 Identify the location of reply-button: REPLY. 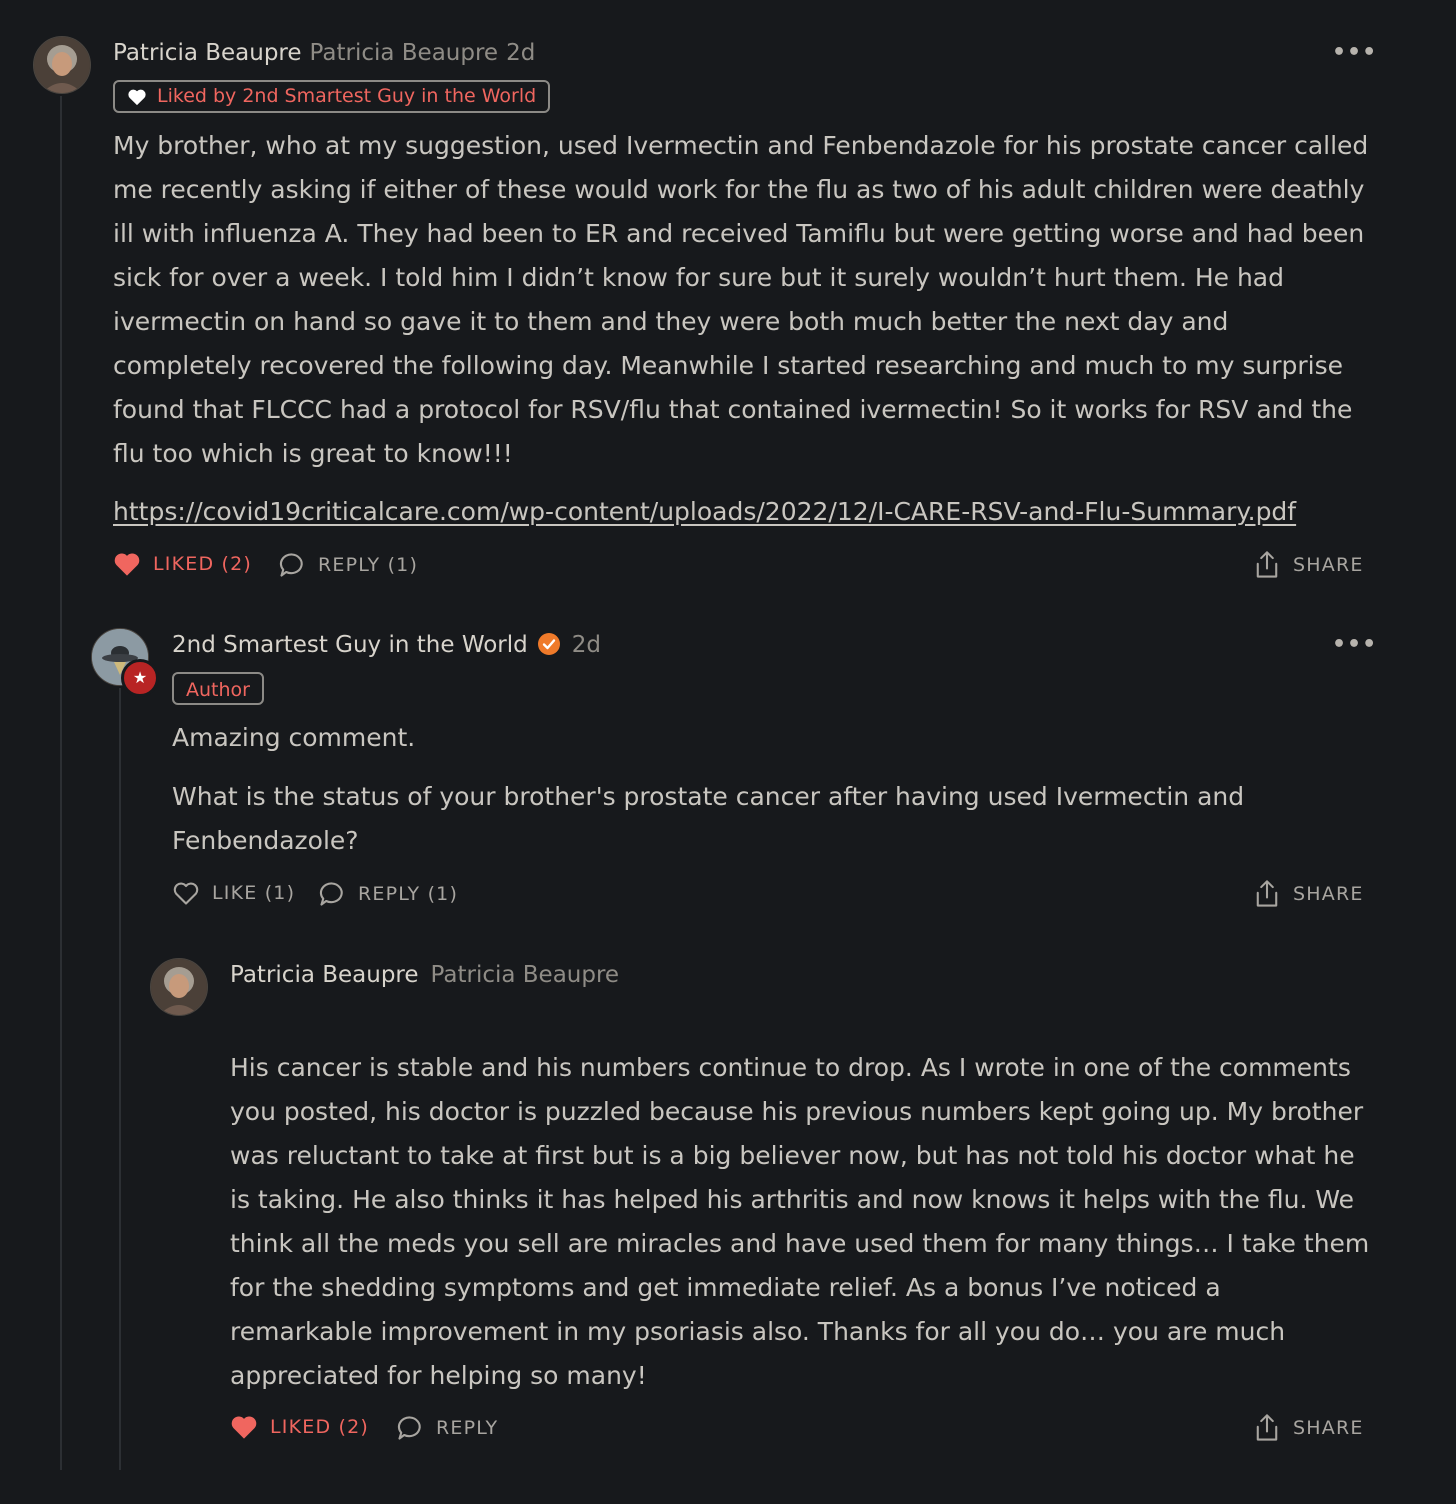
(447, 1428).